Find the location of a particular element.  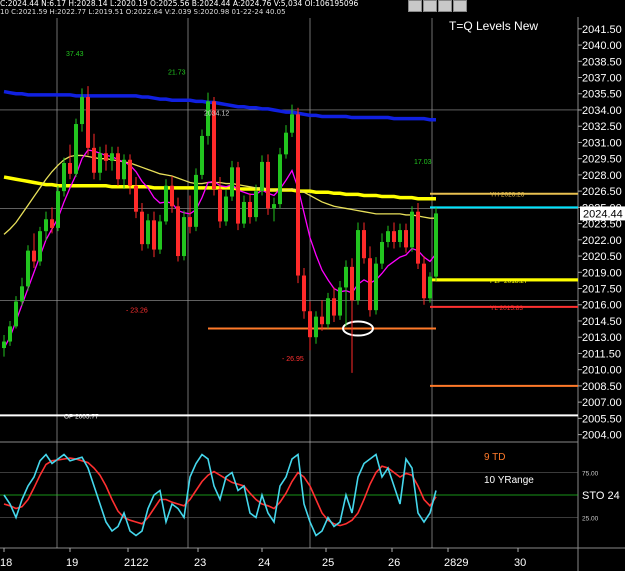

annotation-3: 17.03 is located at coordinates (423, 162).